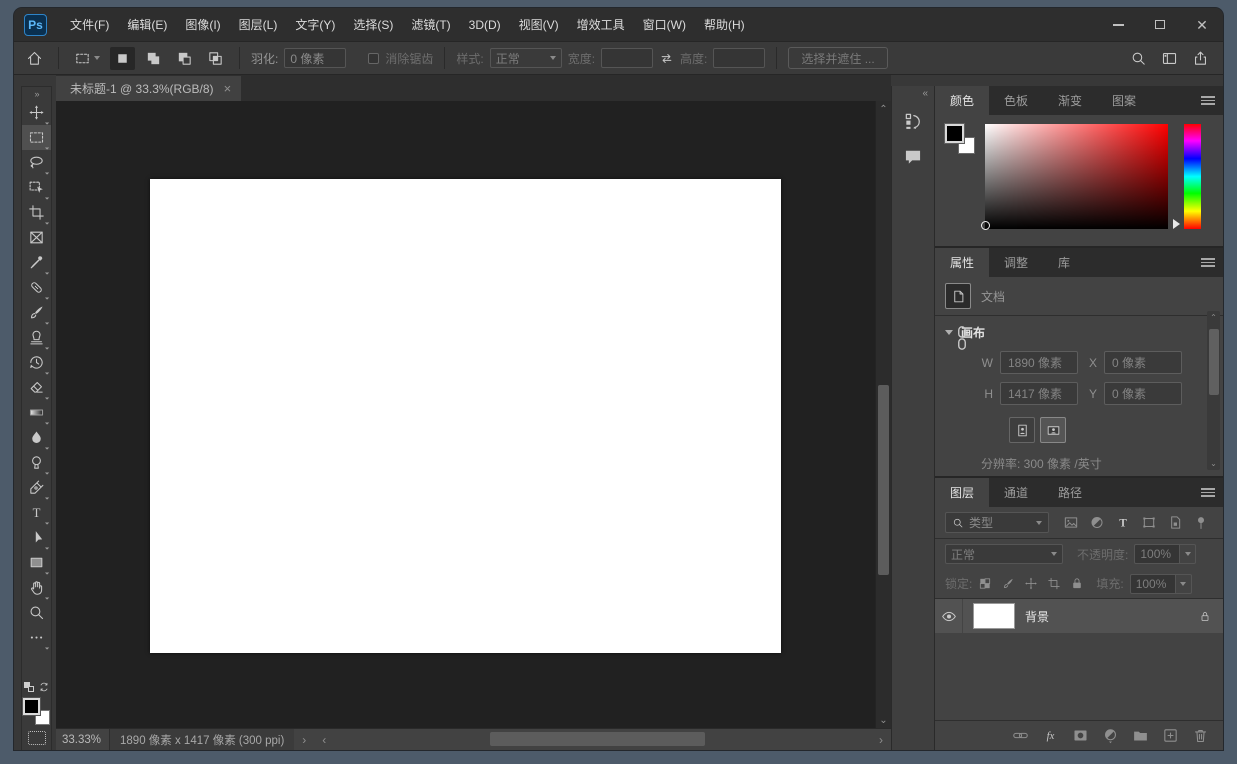 The image size is (1237, 764). What do you see at coordinates (36, 412) in the screenshot?
I see `gradient-tool` at bounding box center [36, 412].